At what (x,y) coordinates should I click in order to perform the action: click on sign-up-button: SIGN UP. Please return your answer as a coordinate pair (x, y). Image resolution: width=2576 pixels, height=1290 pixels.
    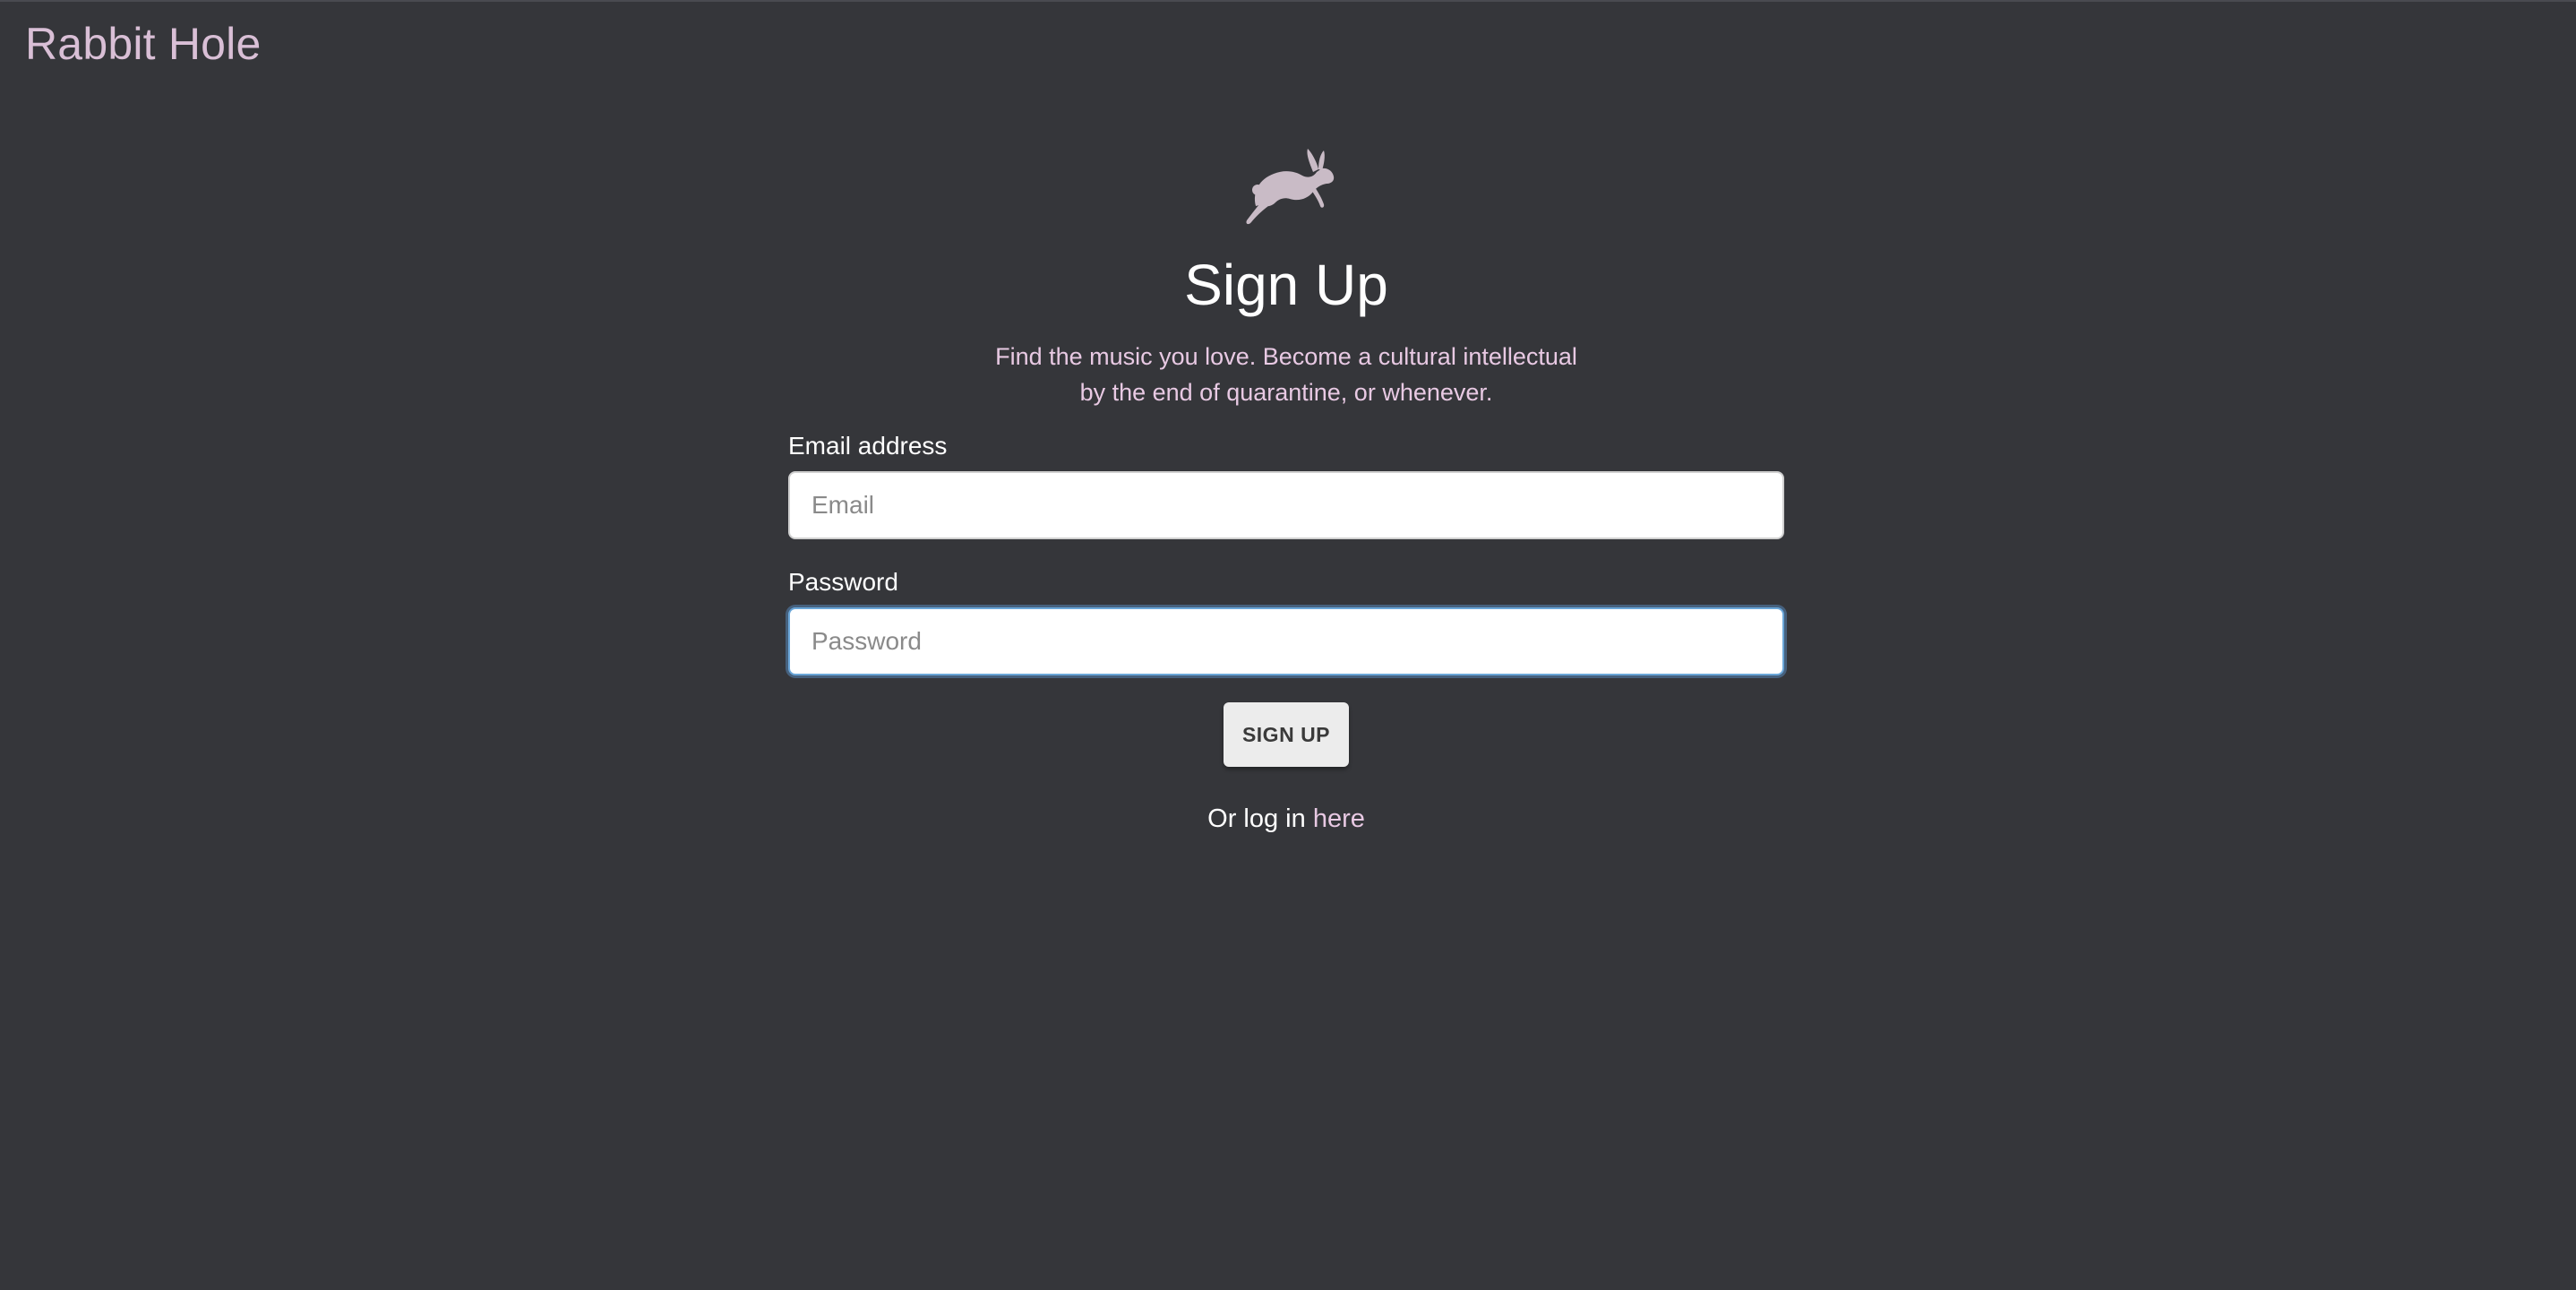
    Looking at the image, I should click on (1286, 734).